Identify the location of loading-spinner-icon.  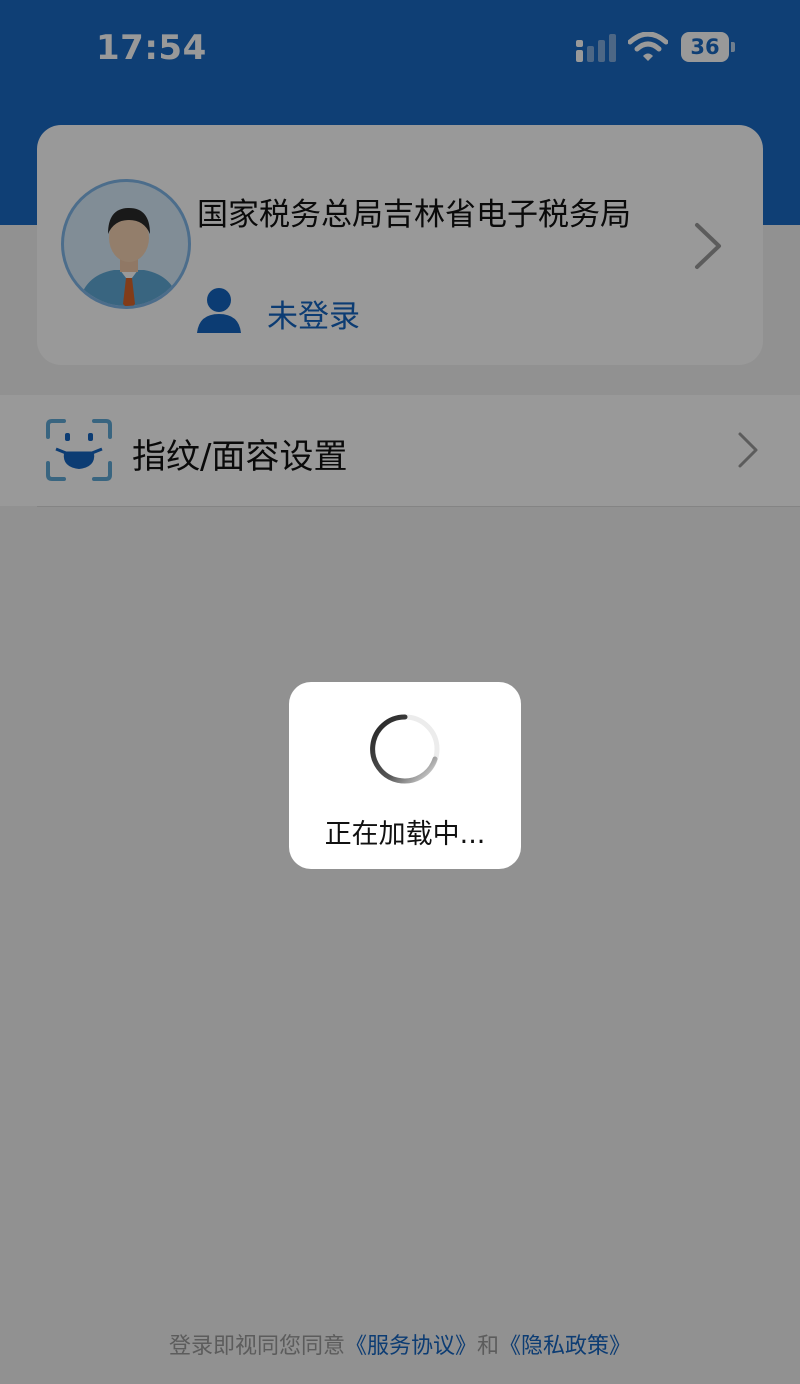
(405, 749).